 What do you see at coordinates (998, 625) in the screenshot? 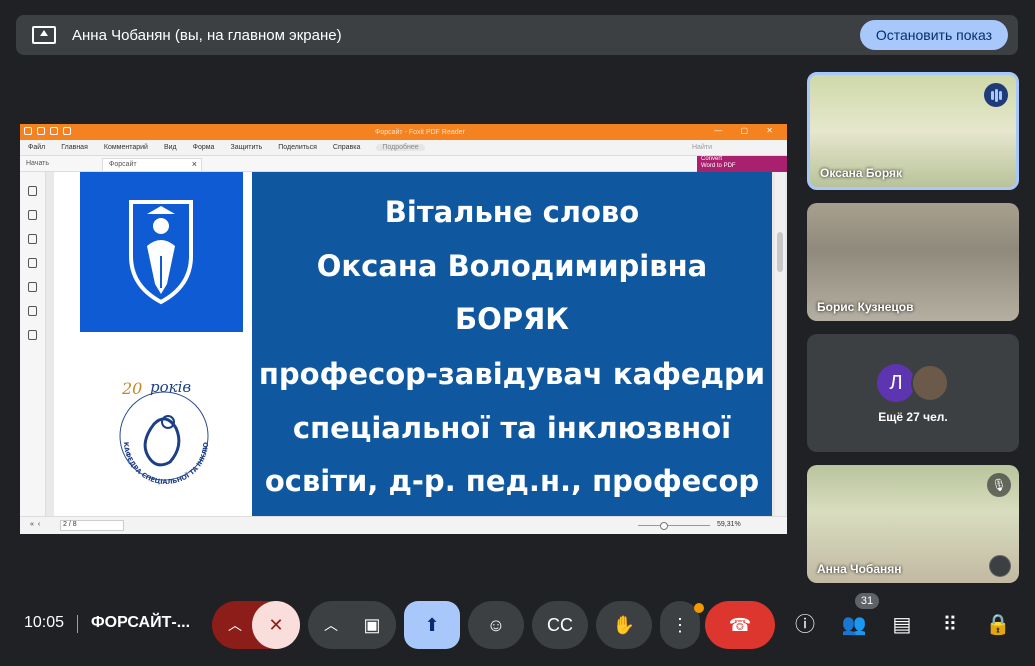
I see `host-controls-icon: 🔒` at bounding box center [998, 625].